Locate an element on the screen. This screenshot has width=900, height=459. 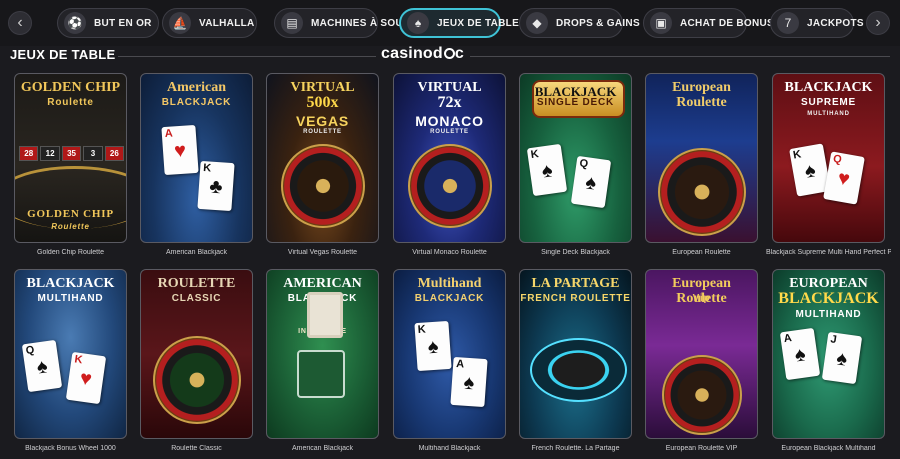
tab-jackpots: 7 Jackpots is located at coordinates (817, 23).